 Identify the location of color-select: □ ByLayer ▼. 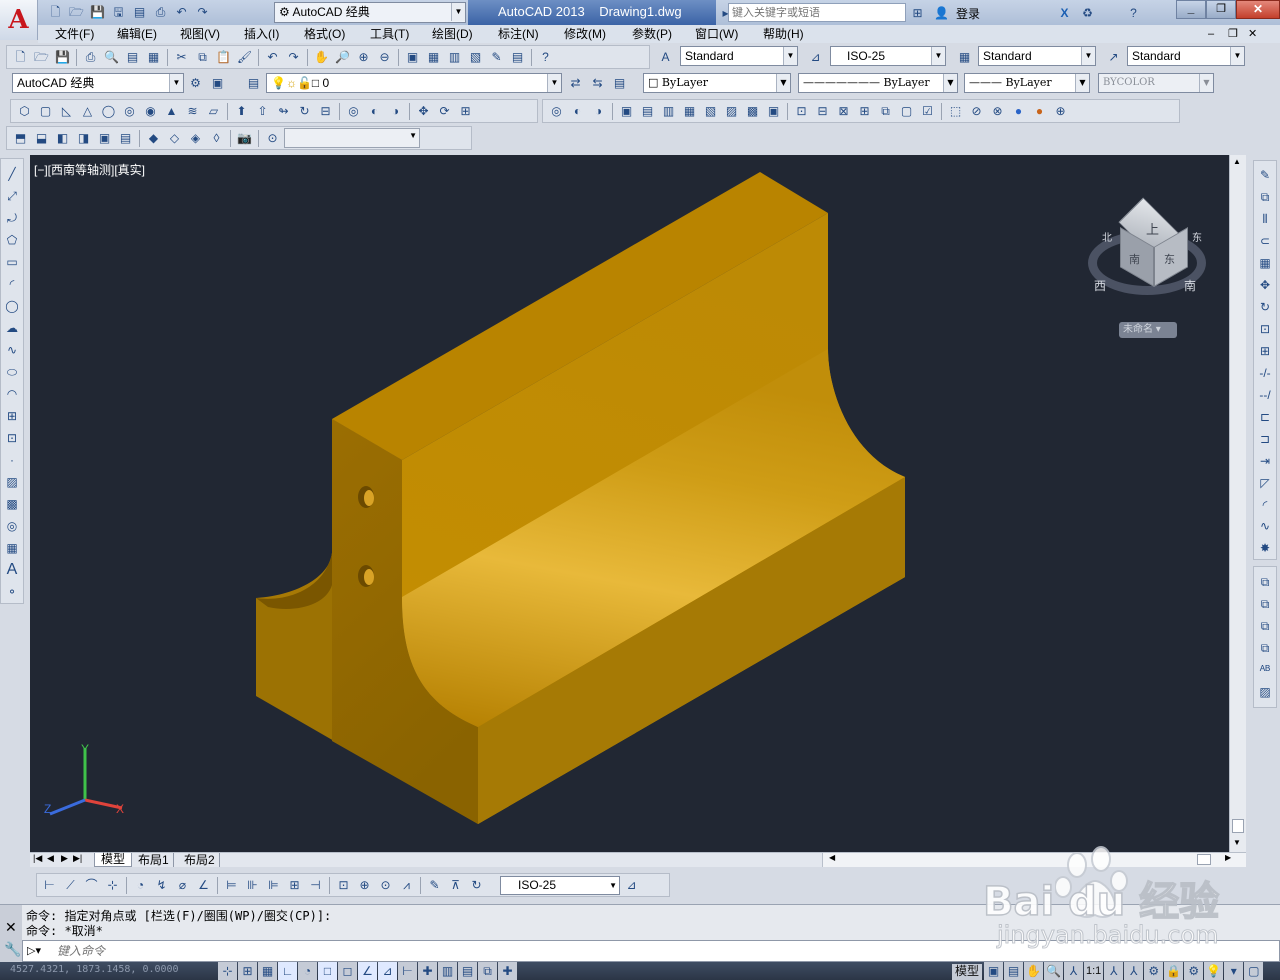
(717, 83).